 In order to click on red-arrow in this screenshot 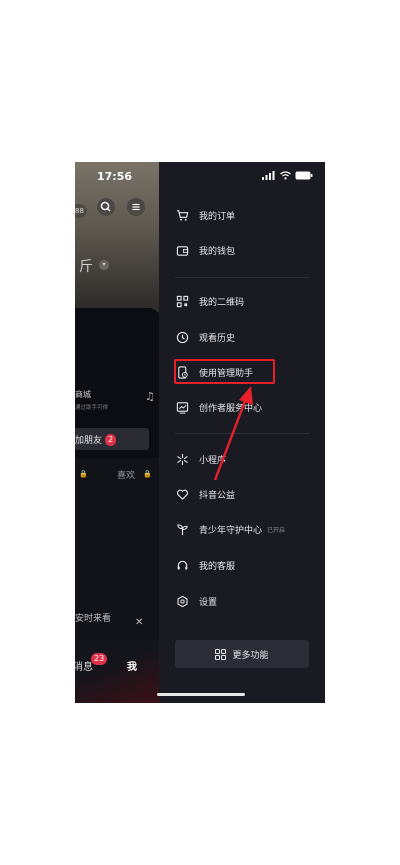, I will do `click(233, 433)`.